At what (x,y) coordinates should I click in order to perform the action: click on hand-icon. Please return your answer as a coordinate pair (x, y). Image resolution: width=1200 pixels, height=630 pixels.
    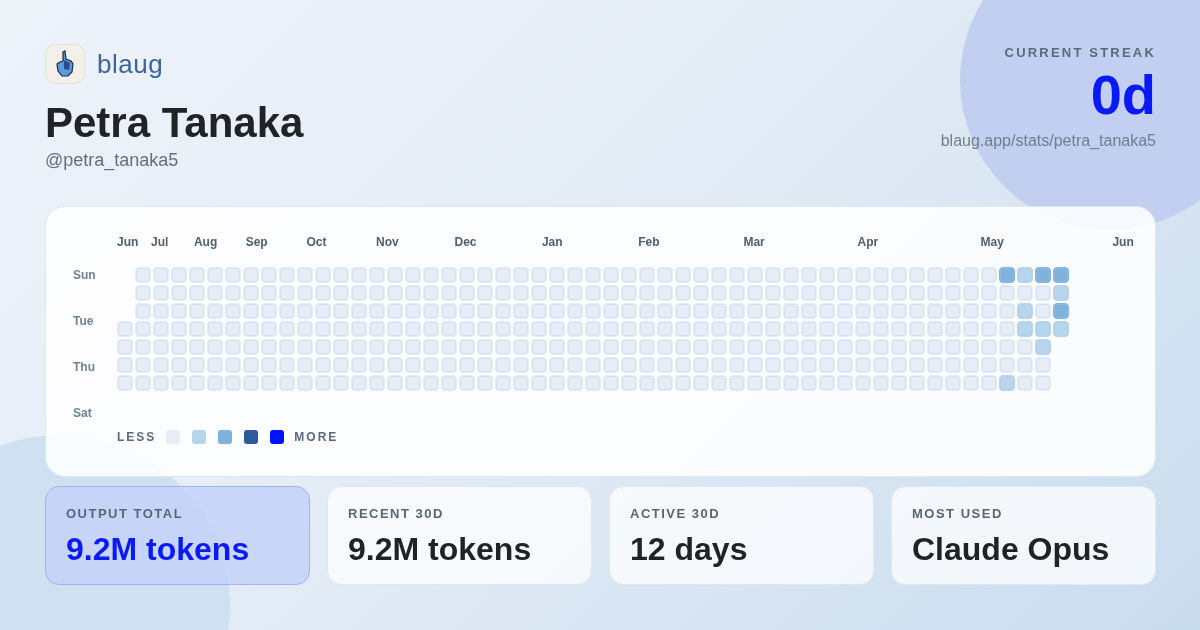
    Looking at the image, I should click on (65, 64).